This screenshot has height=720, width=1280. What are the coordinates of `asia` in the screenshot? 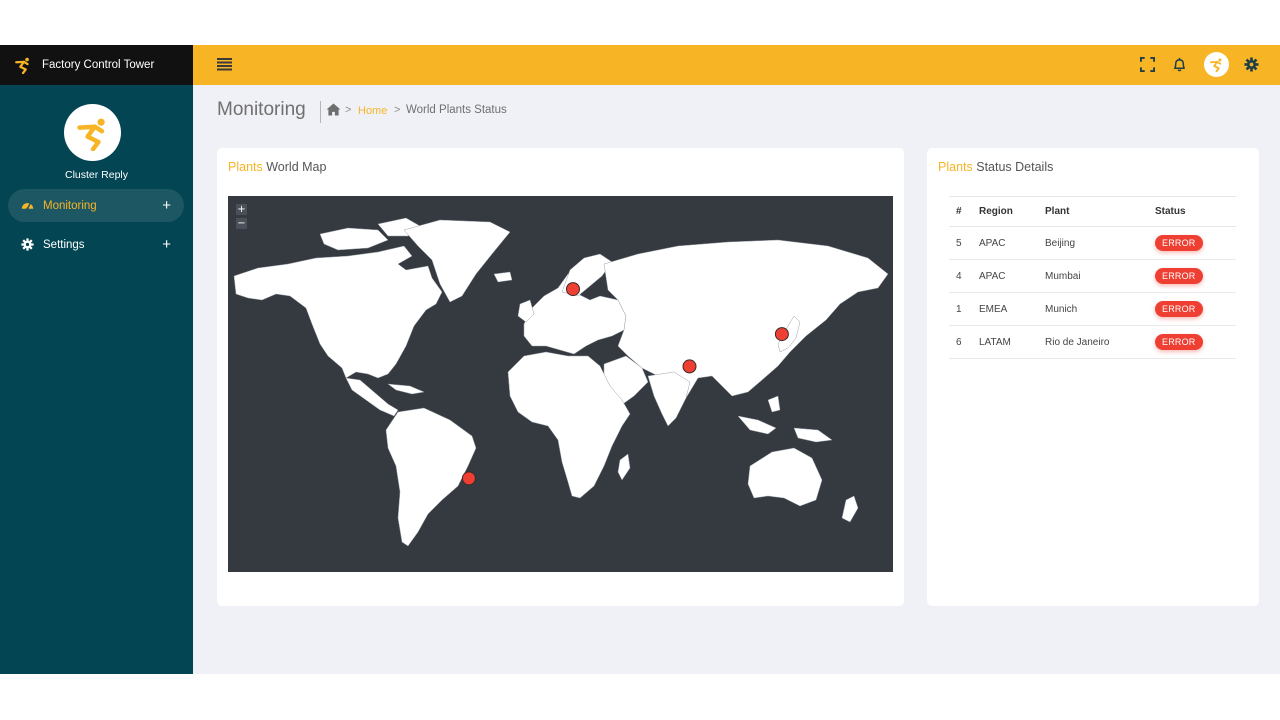 It's located at (746, 325).